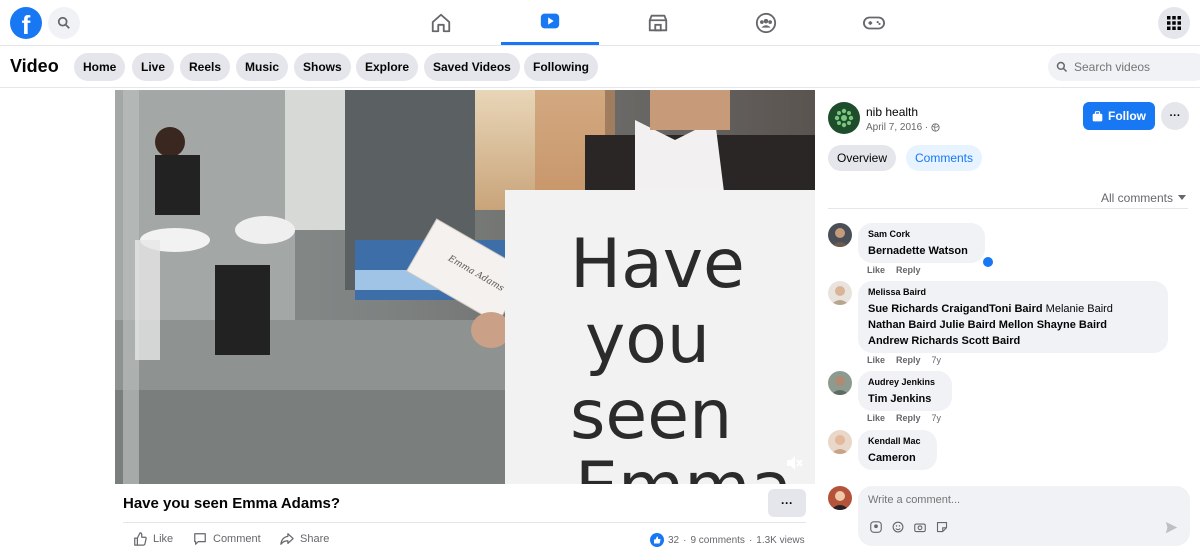 The width and height of the screenshot is (1200, 558). Describe the element at coordinates (200, 539) in the screenshot. I see `comment-icon` at that location.